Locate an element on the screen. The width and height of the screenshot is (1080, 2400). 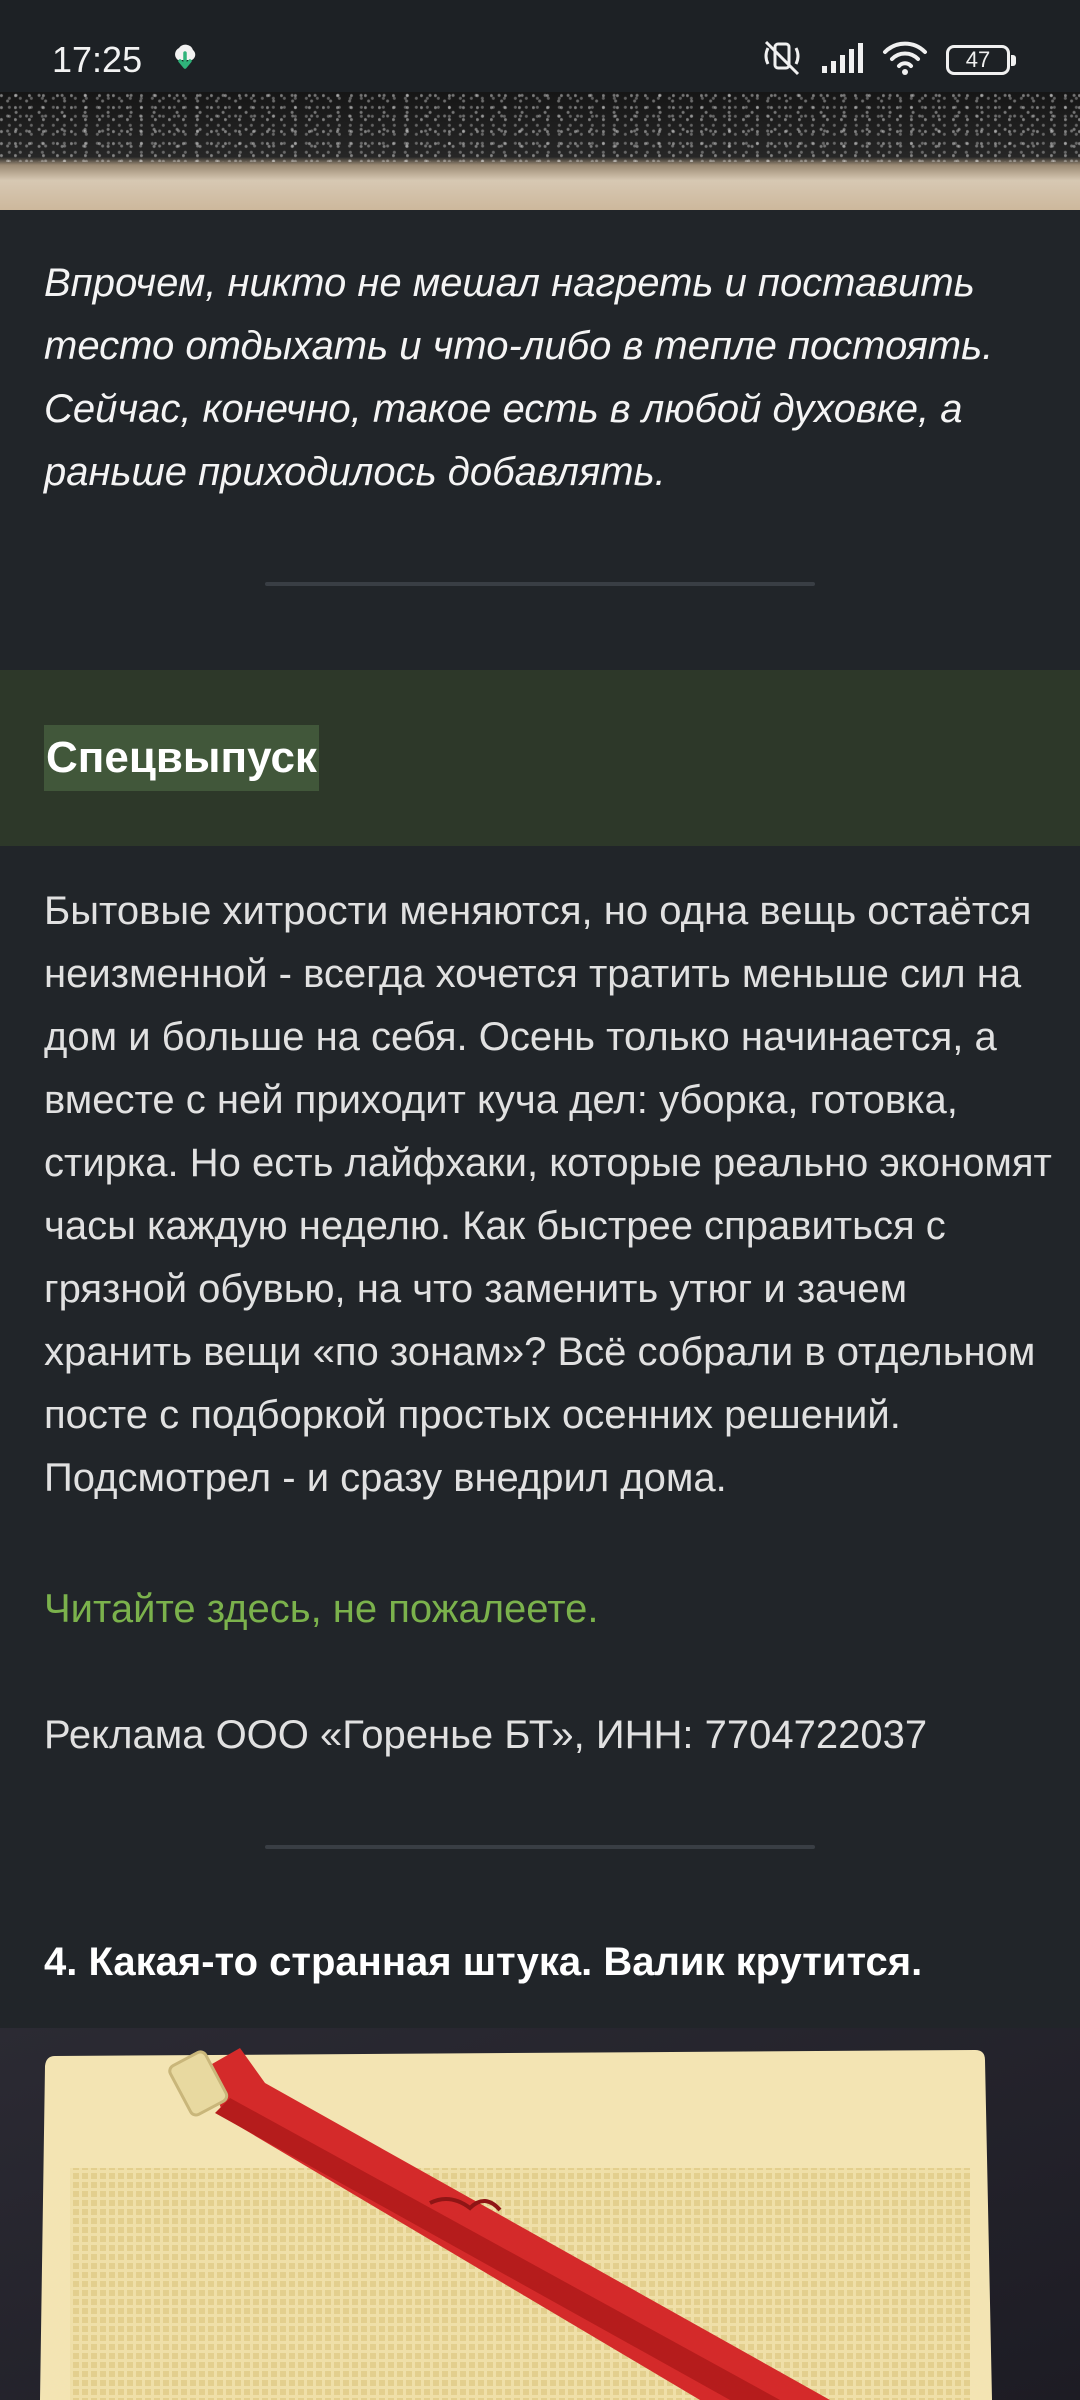
status-time: 17:25 is located at coordinates (97, 59).